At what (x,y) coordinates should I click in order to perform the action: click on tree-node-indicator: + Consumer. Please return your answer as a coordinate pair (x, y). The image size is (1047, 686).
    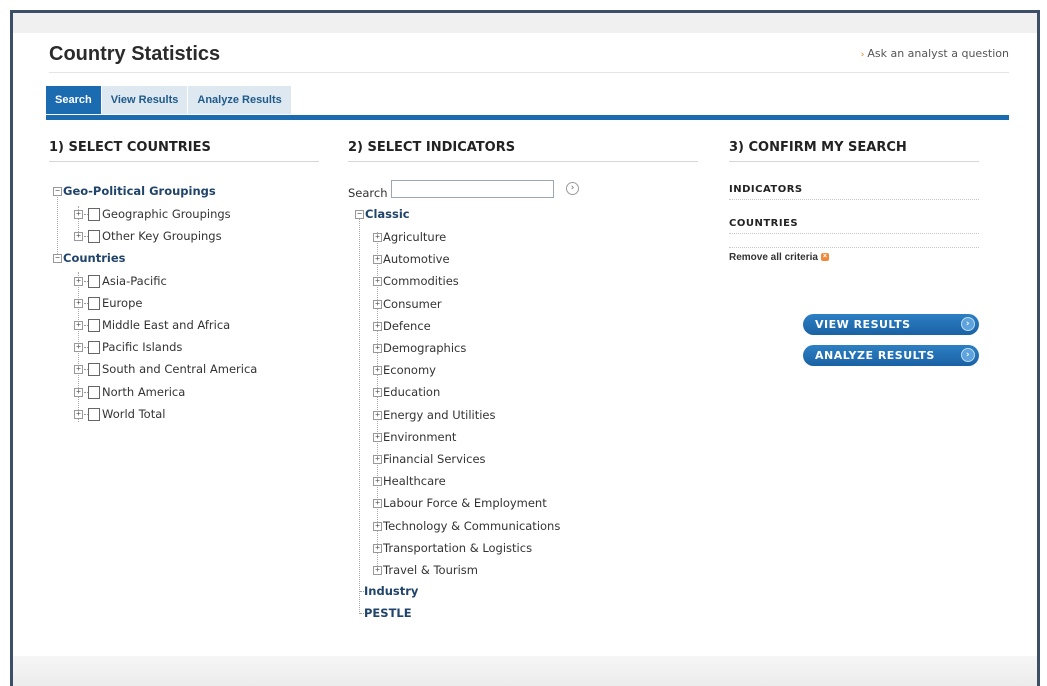
    Looking at the image, I should click on (407, 304).